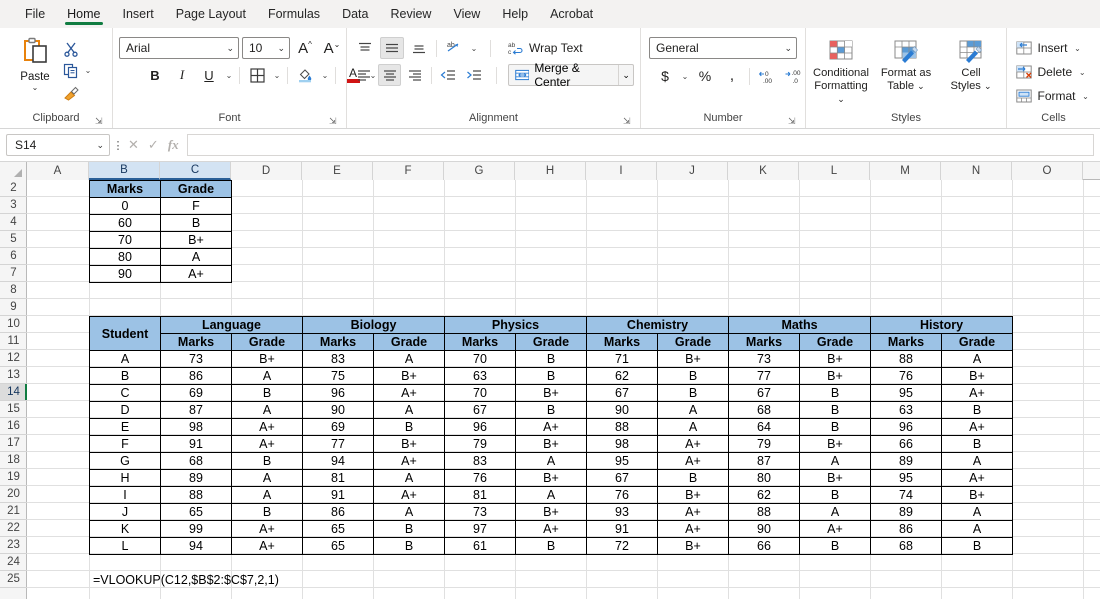  I want to click on tab-view: View, so click(466, 14).